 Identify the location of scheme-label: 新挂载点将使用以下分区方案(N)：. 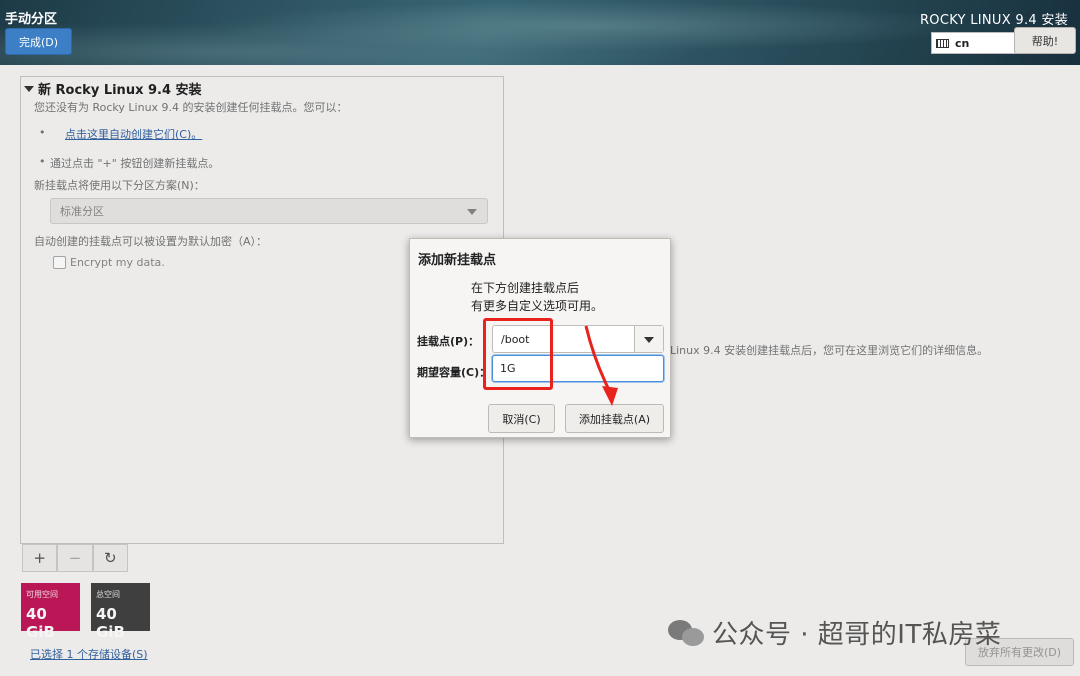
(119, 185).